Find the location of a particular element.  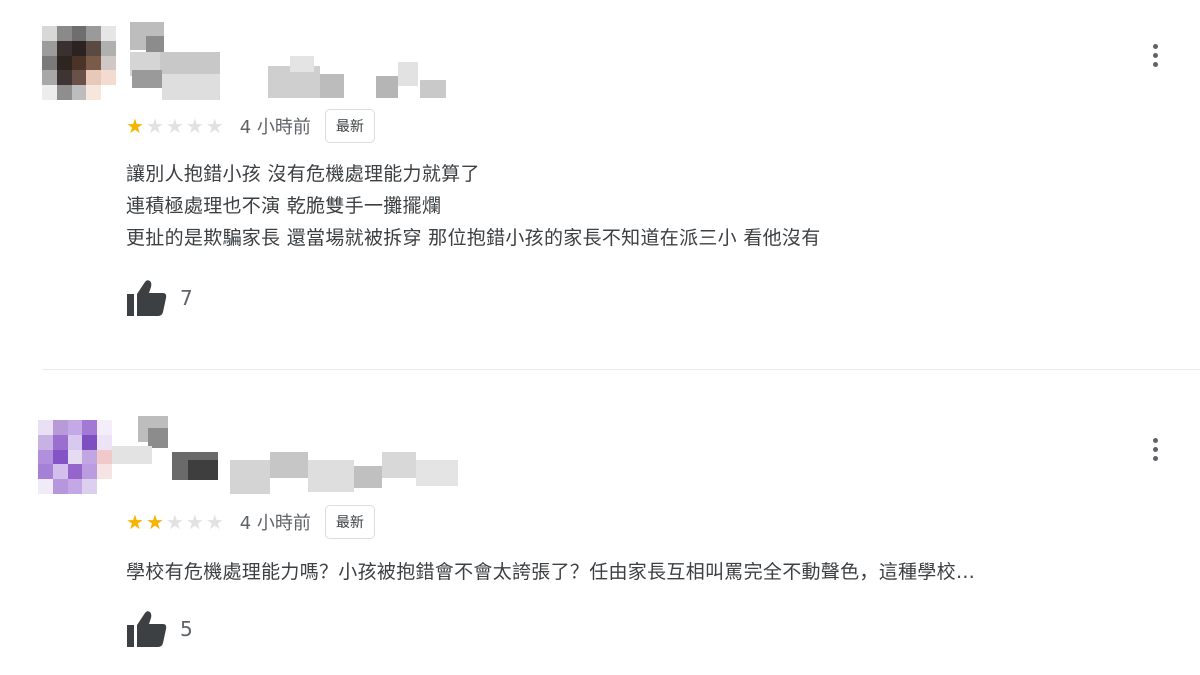

like-button: 7 is located at coordinates (159, 298).